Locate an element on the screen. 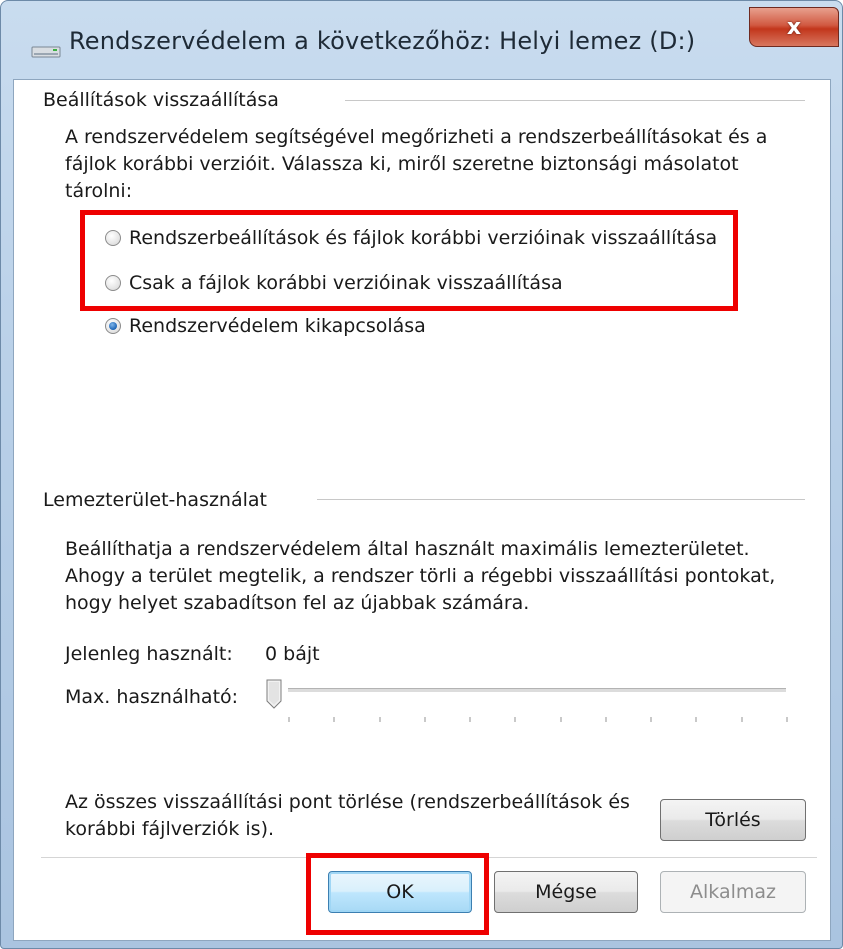  highlight-box-ok-button is located at coordinates (397, 894).